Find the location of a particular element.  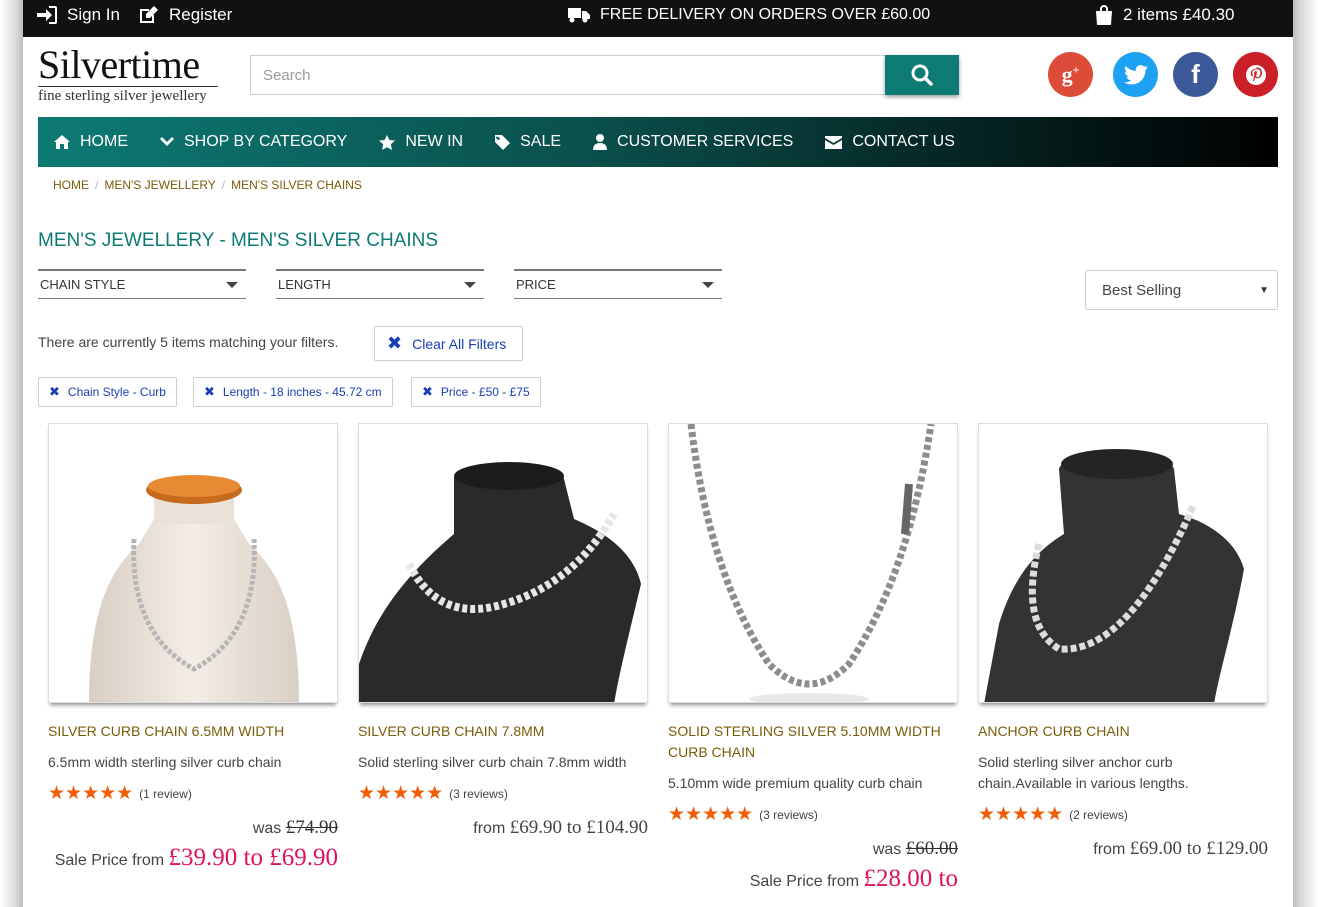

chain-style-filter: CHAIN STYLE is located at coordinates (142, 284).